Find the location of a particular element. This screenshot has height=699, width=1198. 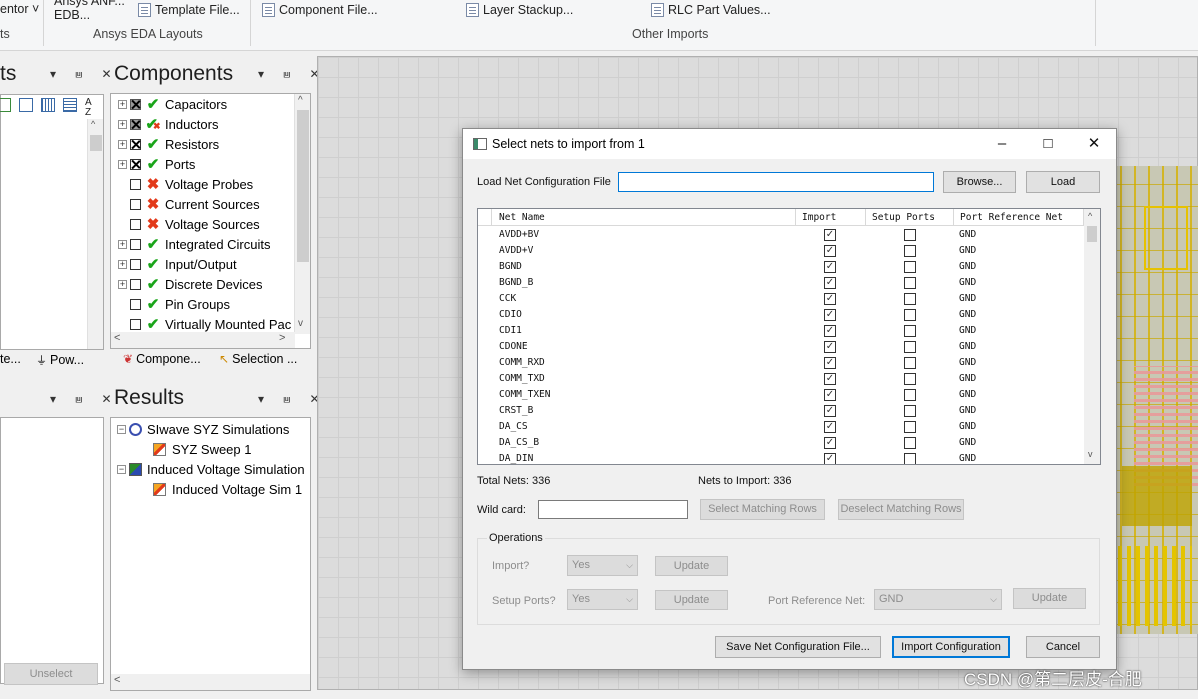

ribbon-dropdown: entor ˅ is located at coordinates (19, 9).